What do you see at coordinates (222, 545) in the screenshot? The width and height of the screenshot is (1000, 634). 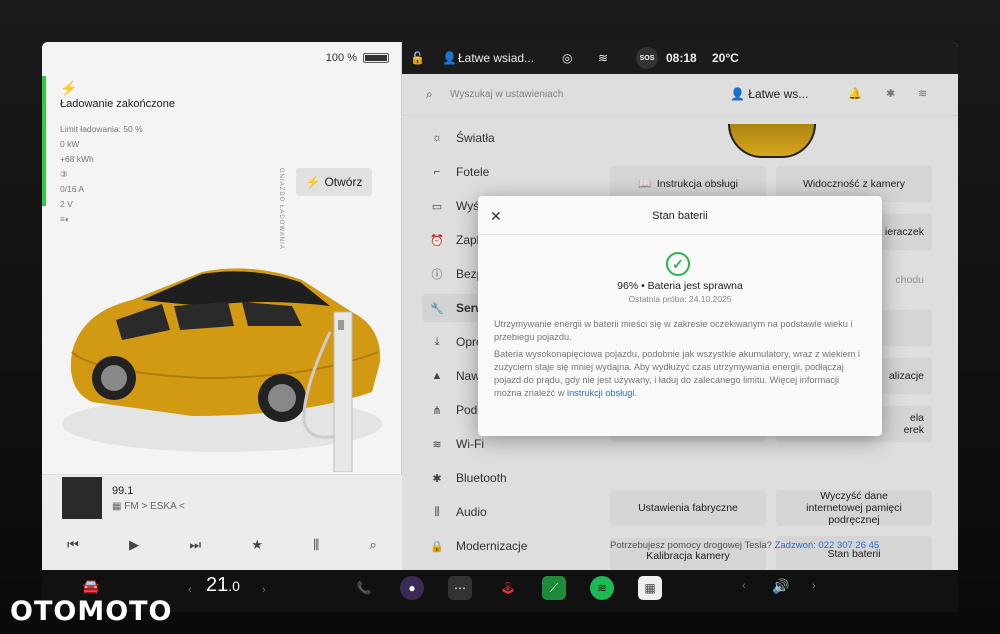 I see `media-controls: ⏮ ▶ ⏭ ★ ⫼ ⌕` at bounding box center [222, 545].